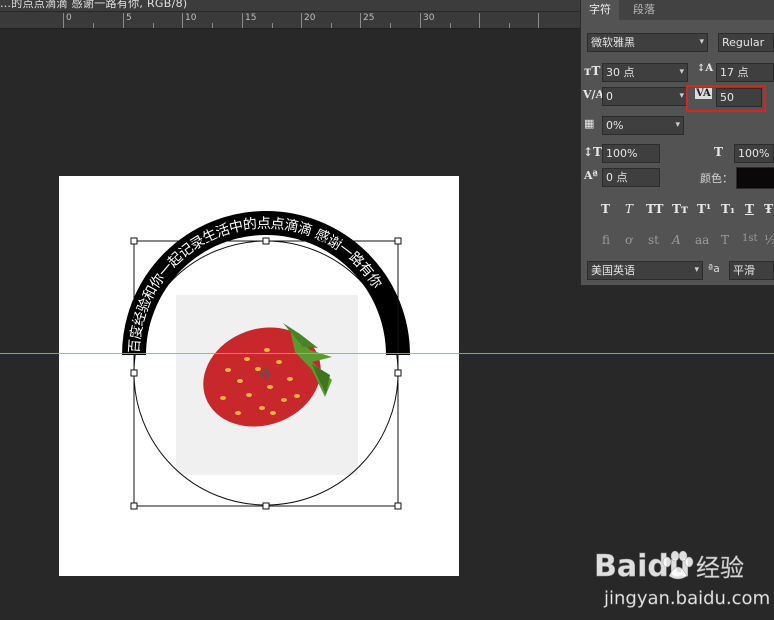 This screenshot has width=774, height=620. I want to click on anti-alias-select: 平滑, so click(751, 270).